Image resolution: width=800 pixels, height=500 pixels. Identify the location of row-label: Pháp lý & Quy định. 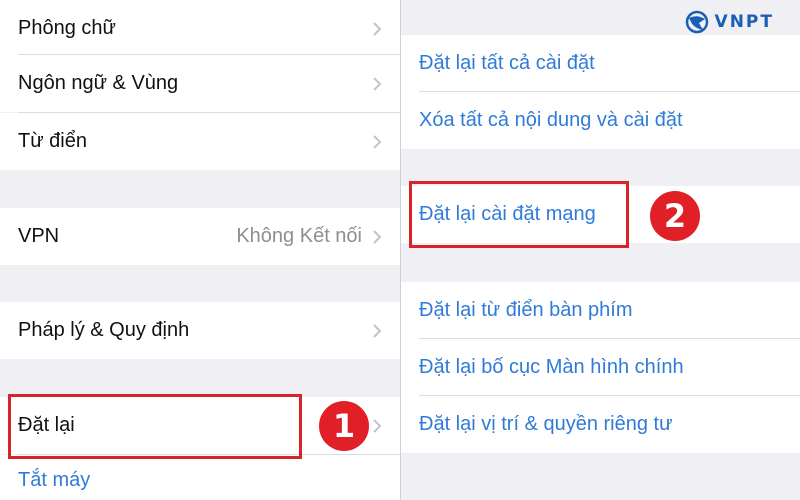
(104, 330).